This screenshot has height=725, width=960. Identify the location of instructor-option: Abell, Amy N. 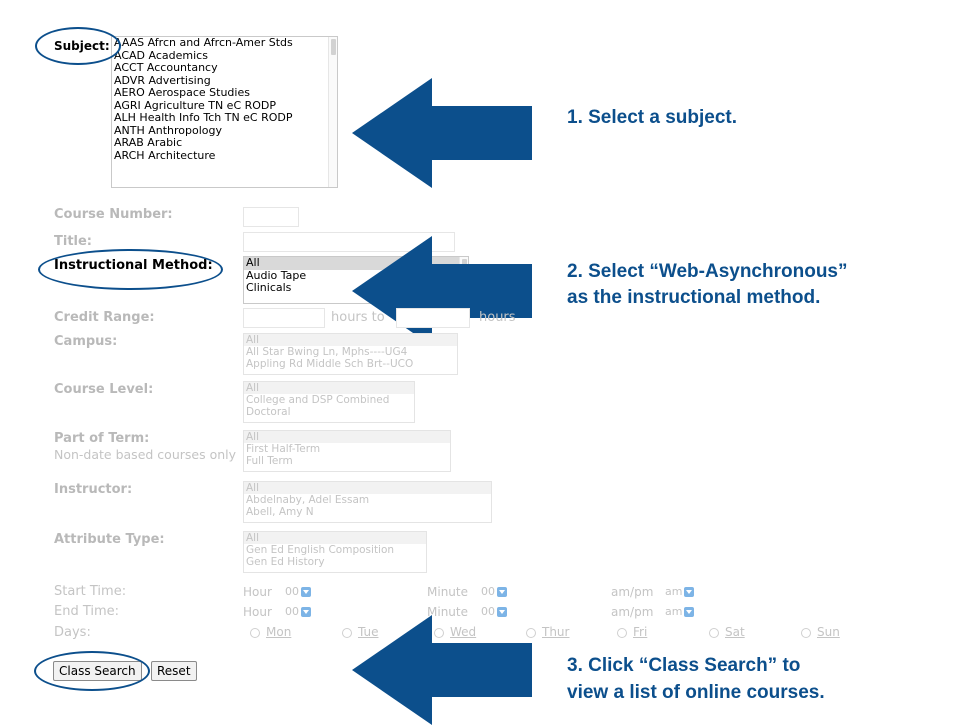
(367, 512).